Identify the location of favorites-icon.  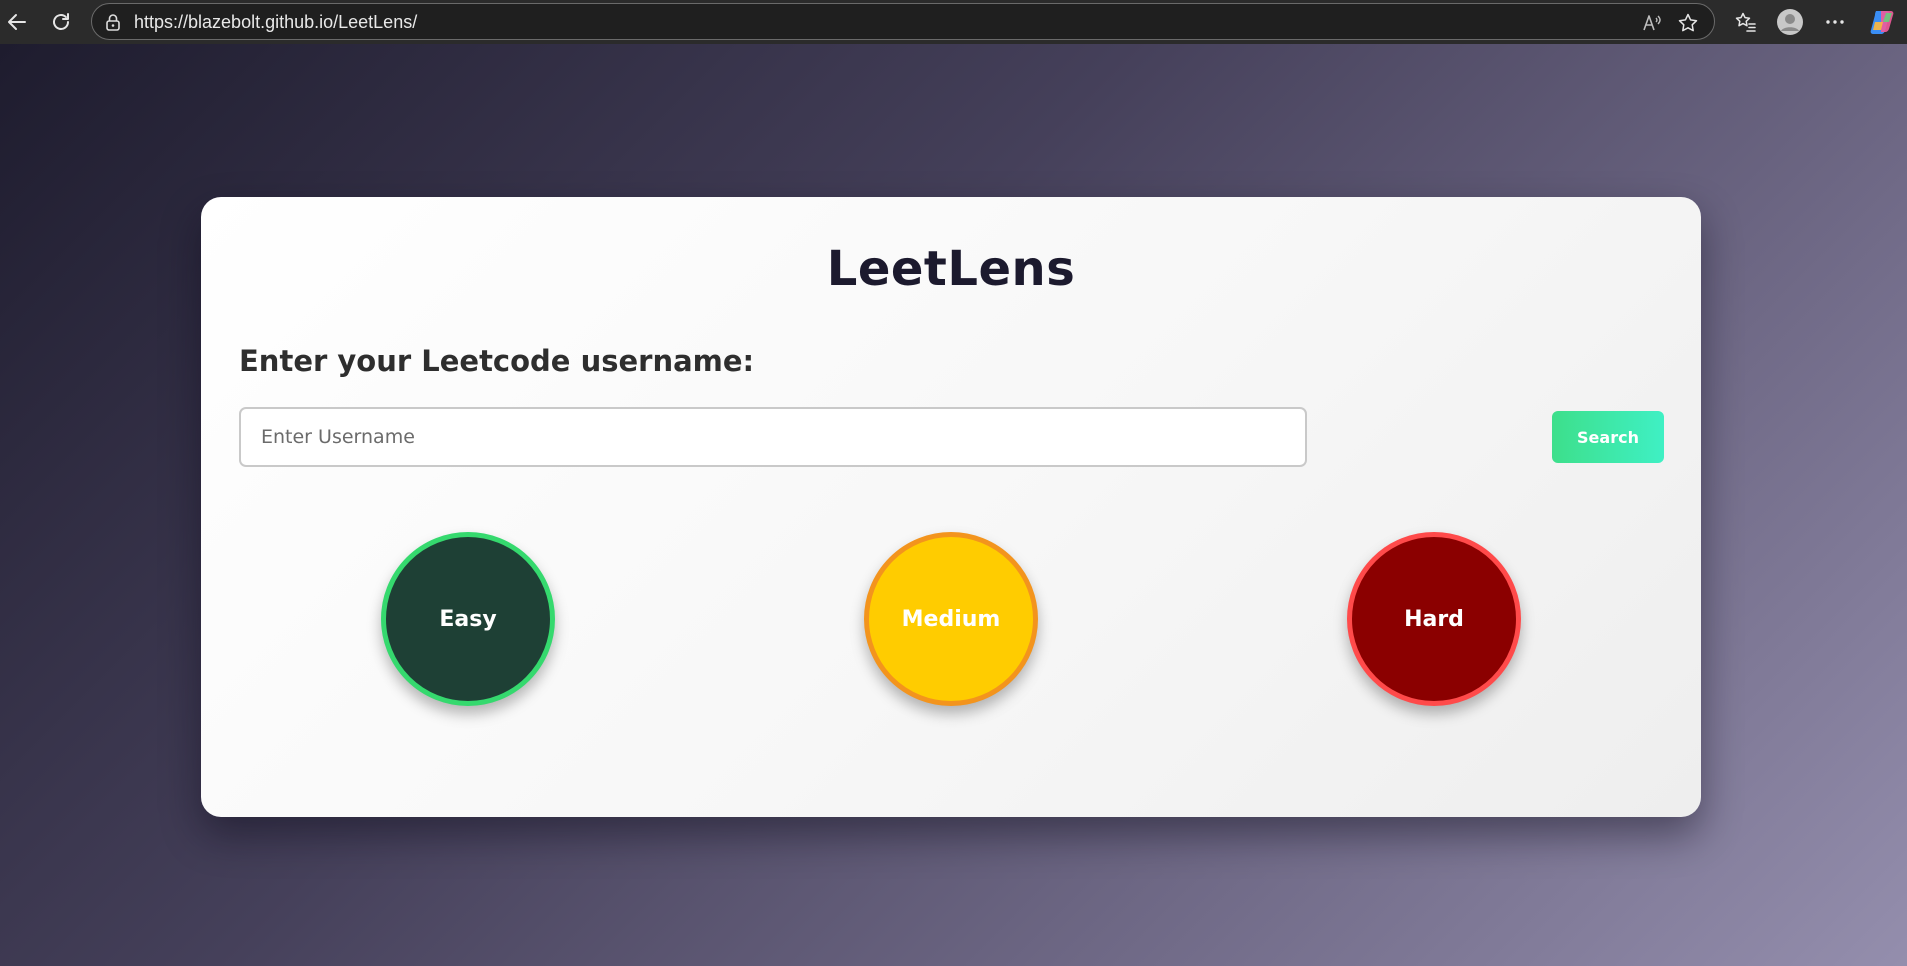
(1745, 22).